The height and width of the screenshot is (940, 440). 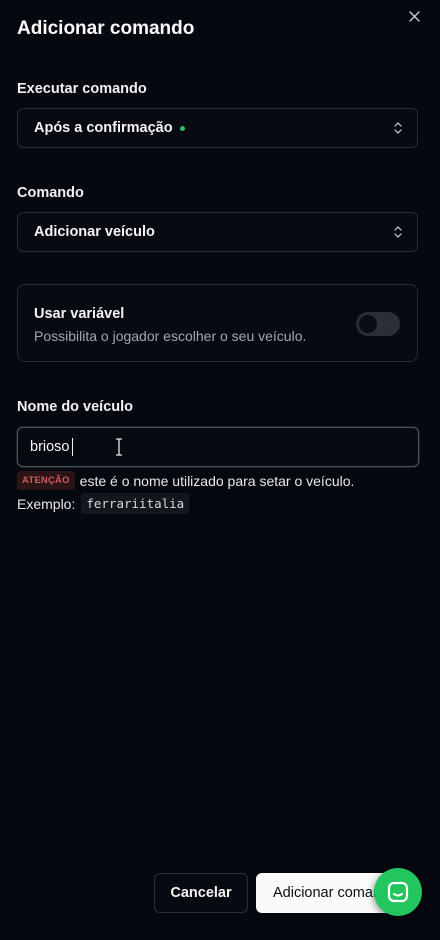 I want to click on close-icon, so click(x=414, y=16).